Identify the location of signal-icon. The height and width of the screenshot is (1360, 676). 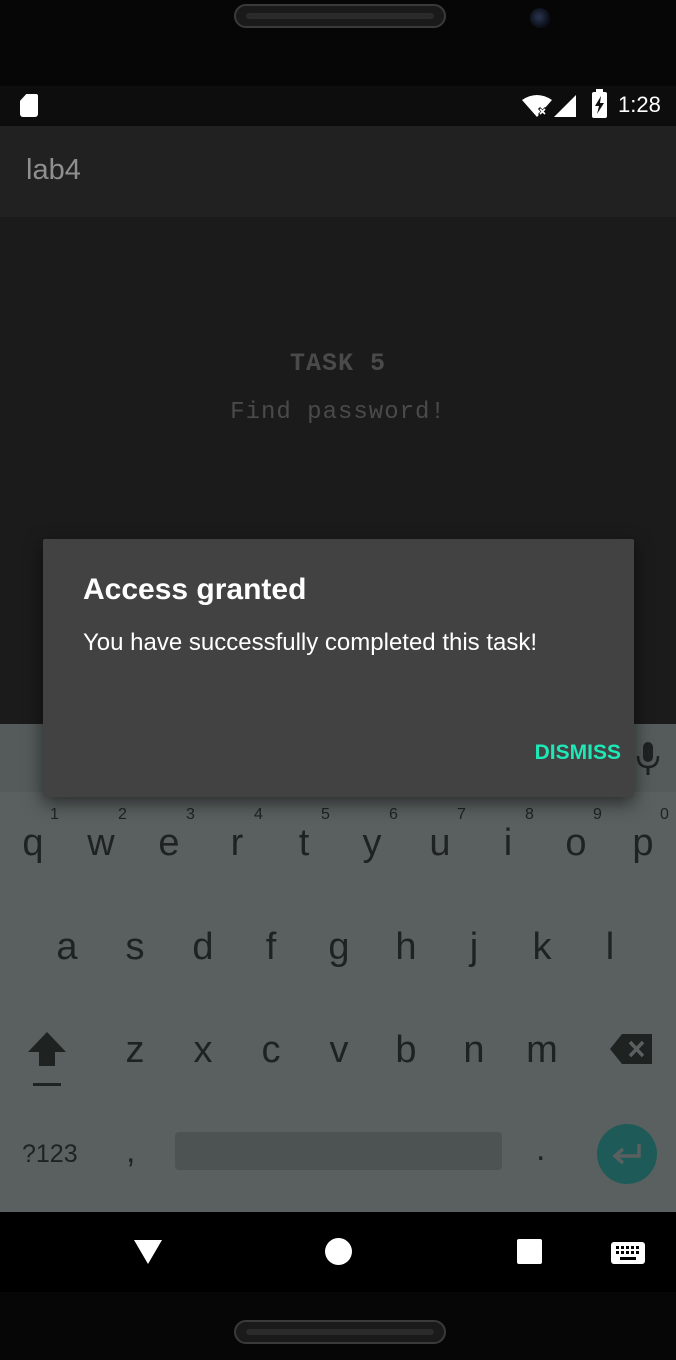
(565, 106).